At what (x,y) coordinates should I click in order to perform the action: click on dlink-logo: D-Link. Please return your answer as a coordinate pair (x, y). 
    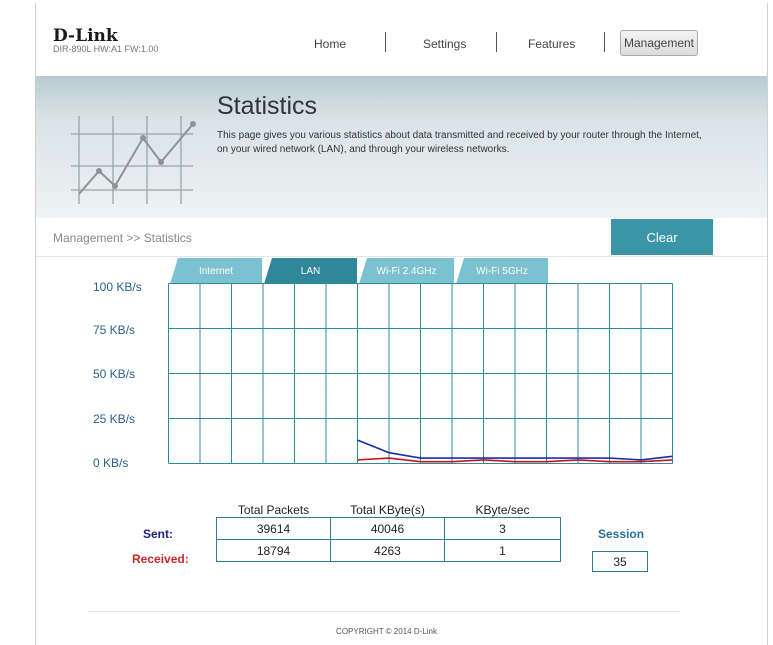
    Looking at the image, I should click on (85, 36).